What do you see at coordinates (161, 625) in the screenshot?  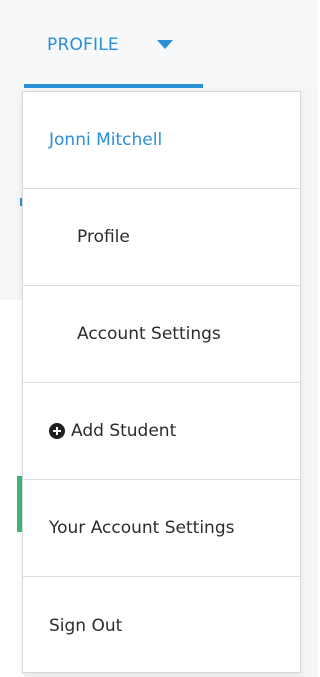 I see `menu-item-sign-out: Sign Out` at bounding box center [161, 625].